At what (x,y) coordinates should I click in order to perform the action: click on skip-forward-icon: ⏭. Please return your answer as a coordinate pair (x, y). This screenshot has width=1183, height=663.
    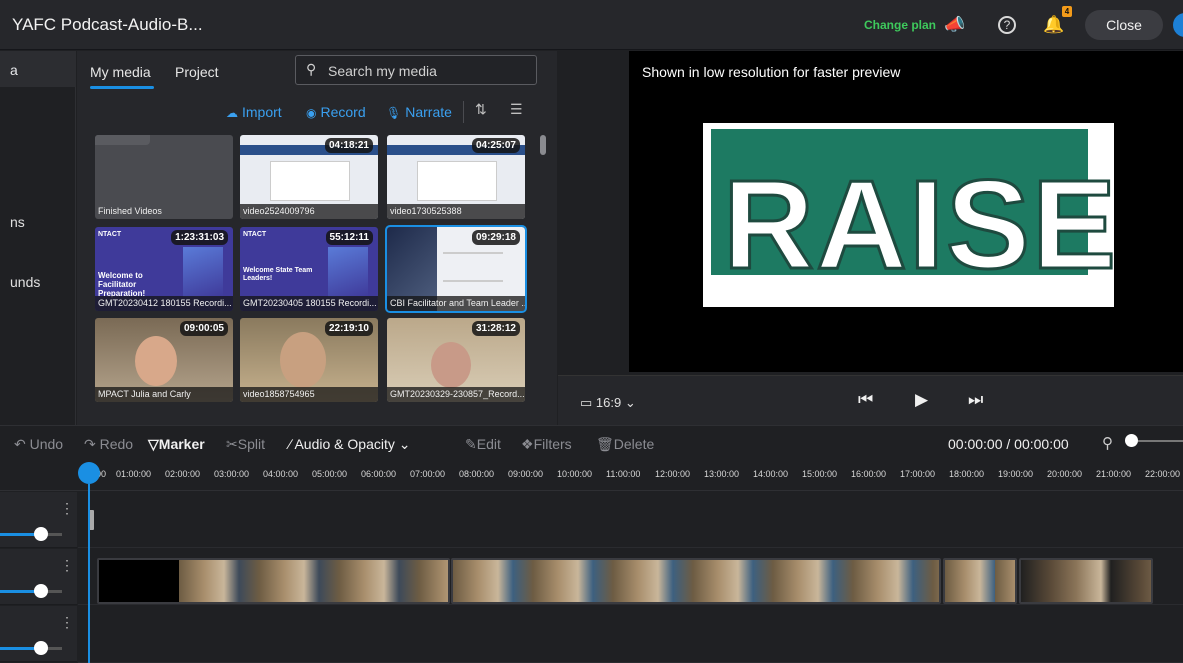
    Looking at the image, I should click on (975, 400).